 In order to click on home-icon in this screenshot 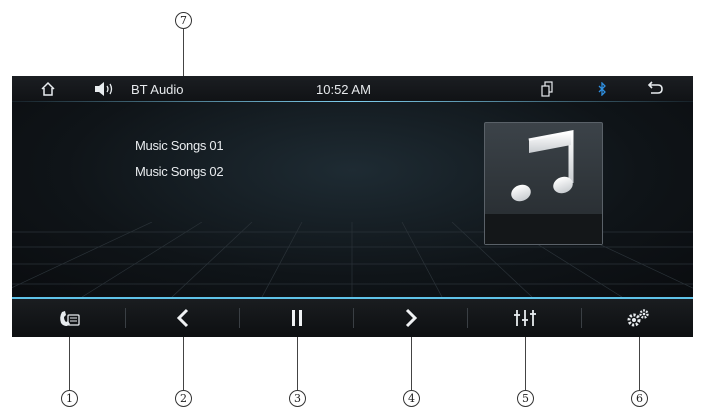, I will do `click(48, 89)`.